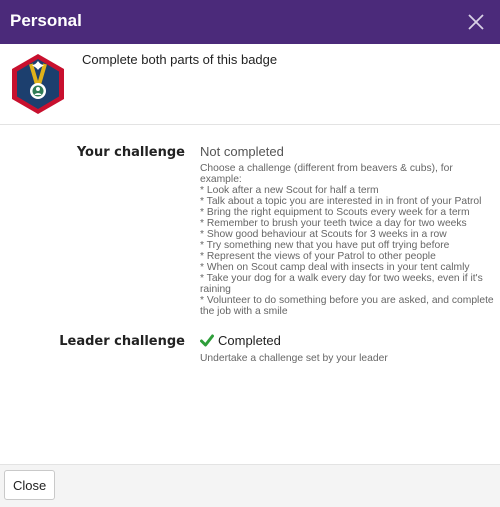 Image resolution: width=500 pixels, height=507 pixels. I want to click on requirement-label-leader-challenge: Leader challenge, so click(122, 341).